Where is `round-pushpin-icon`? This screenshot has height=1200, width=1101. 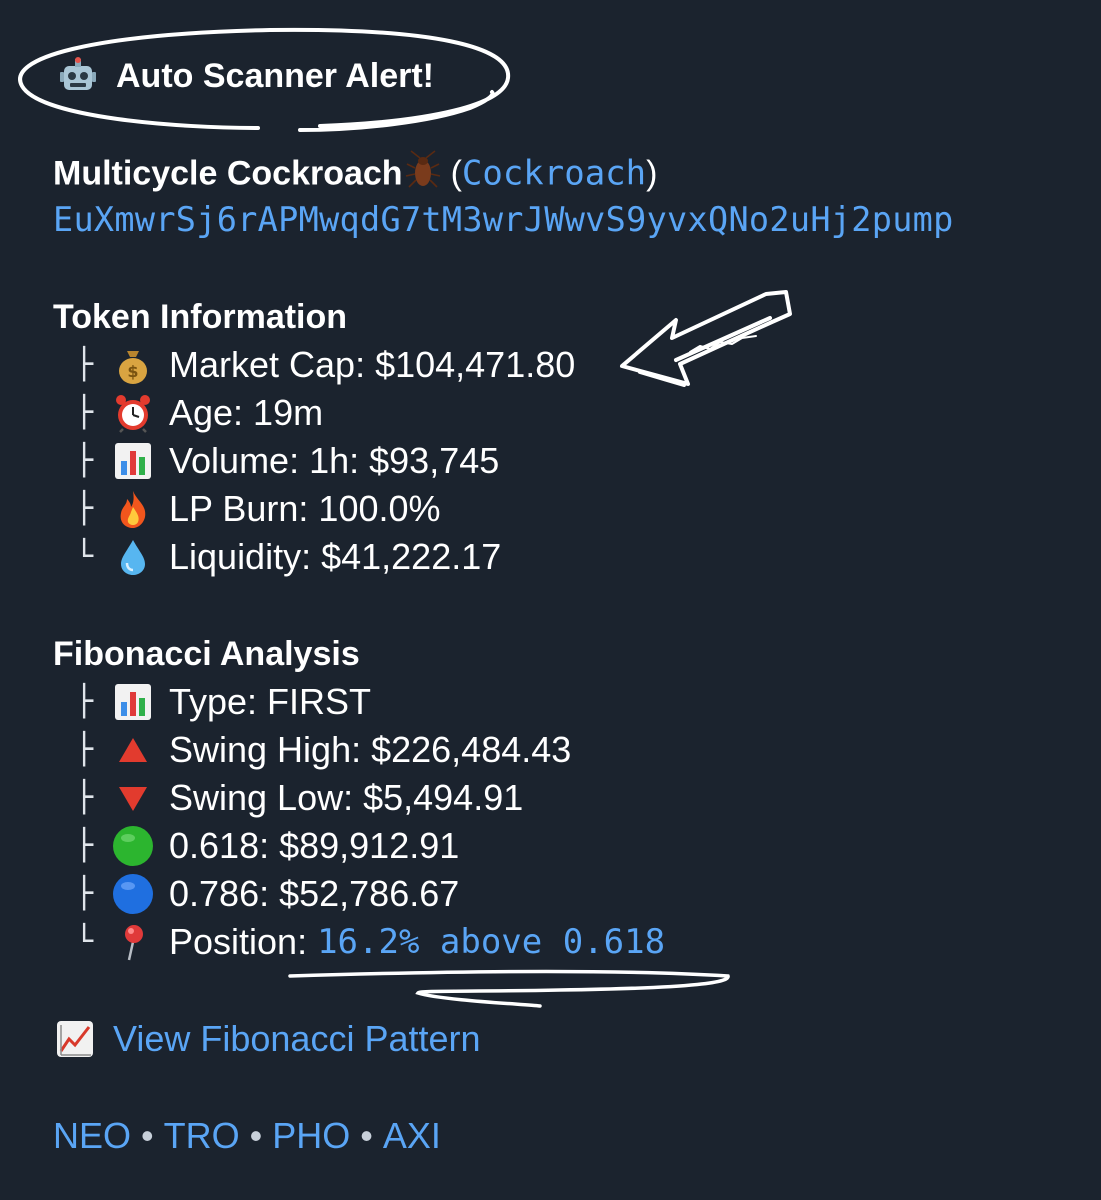 round-pushpin-icon is located at coordinates (133, 942).